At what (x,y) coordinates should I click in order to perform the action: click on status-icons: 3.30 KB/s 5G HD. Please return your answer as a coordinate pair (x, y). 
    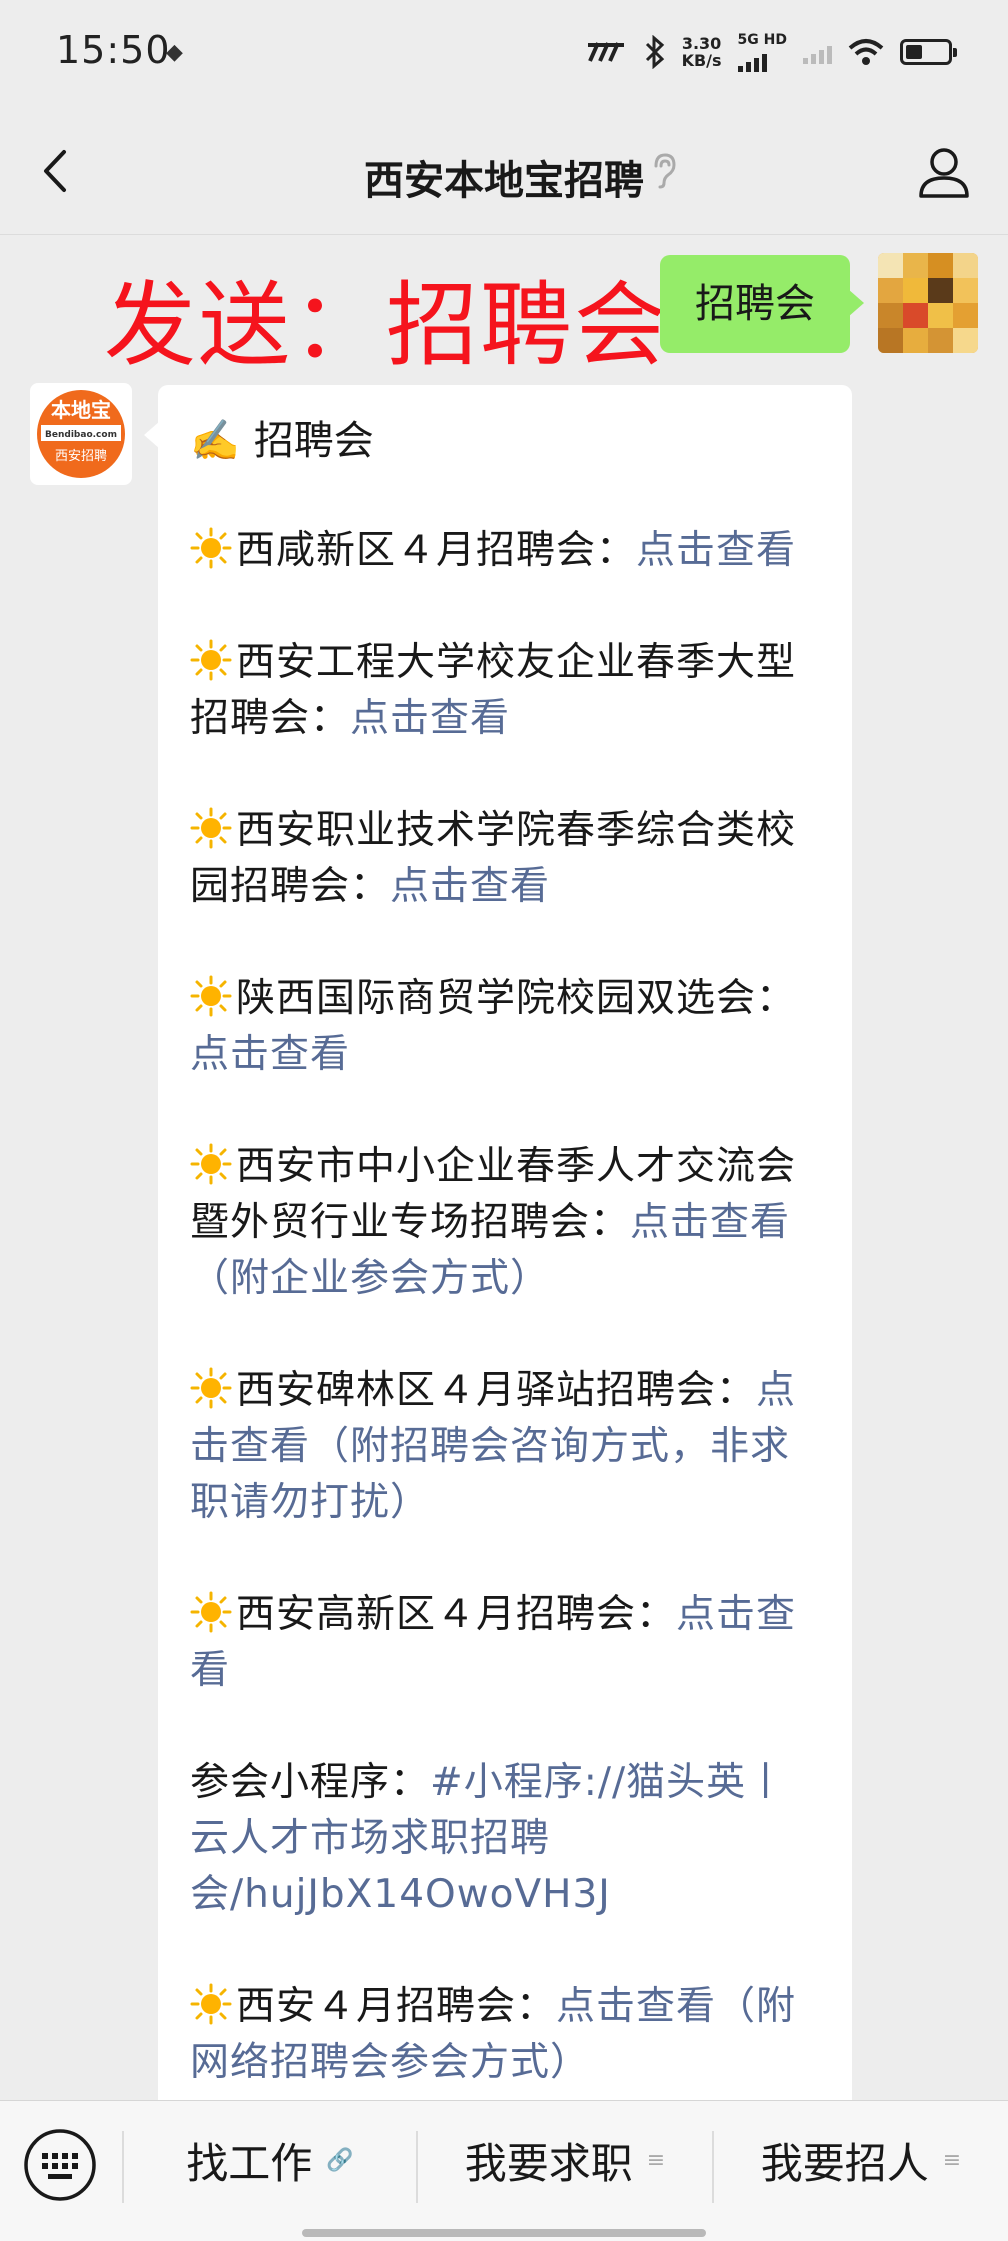
    Looking at the image, I should click on (770, 52).